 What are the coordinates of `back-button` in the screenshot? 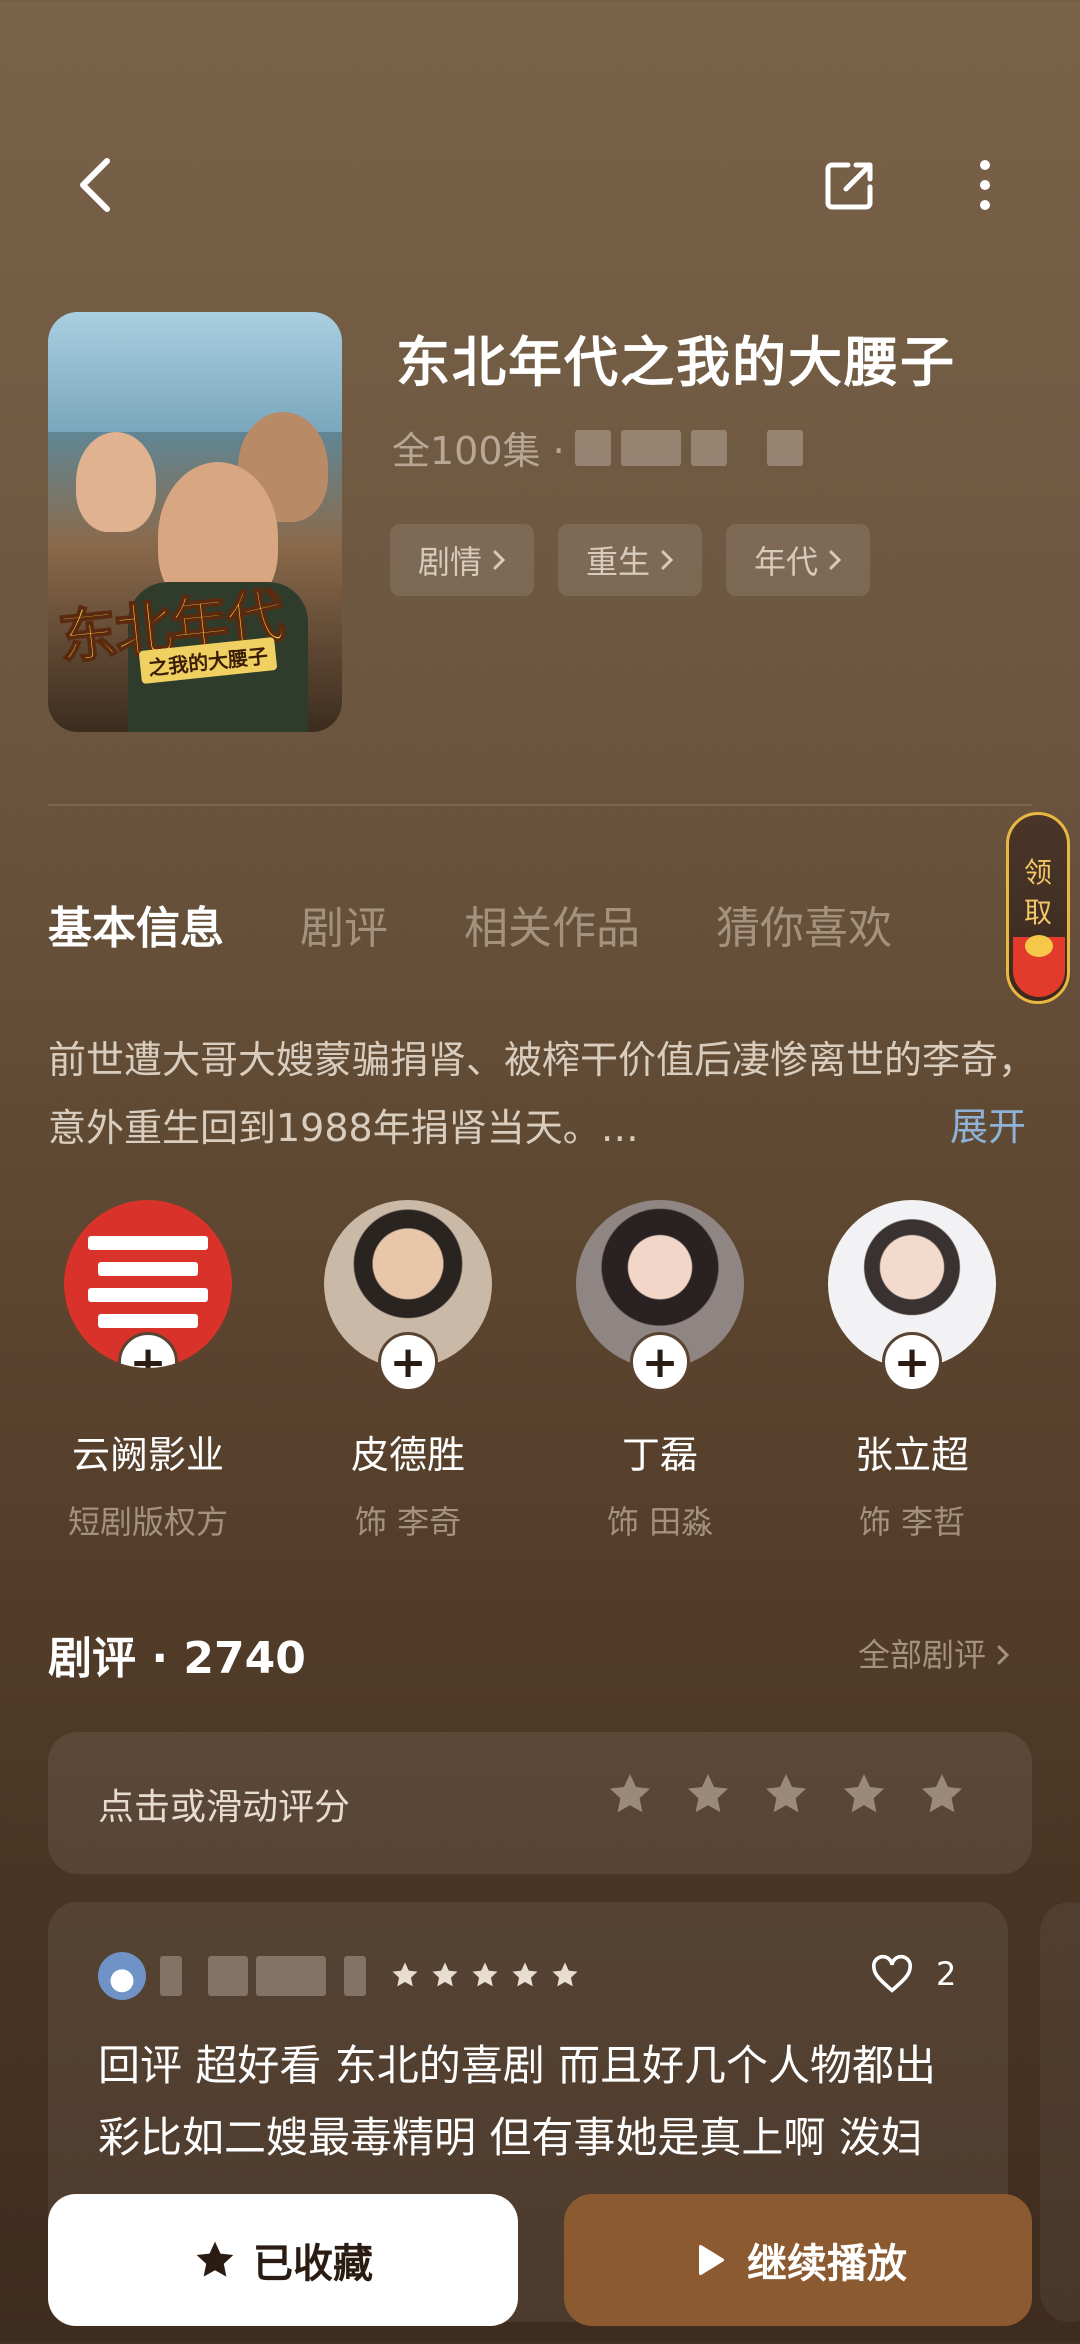 It's located at (95, 185).